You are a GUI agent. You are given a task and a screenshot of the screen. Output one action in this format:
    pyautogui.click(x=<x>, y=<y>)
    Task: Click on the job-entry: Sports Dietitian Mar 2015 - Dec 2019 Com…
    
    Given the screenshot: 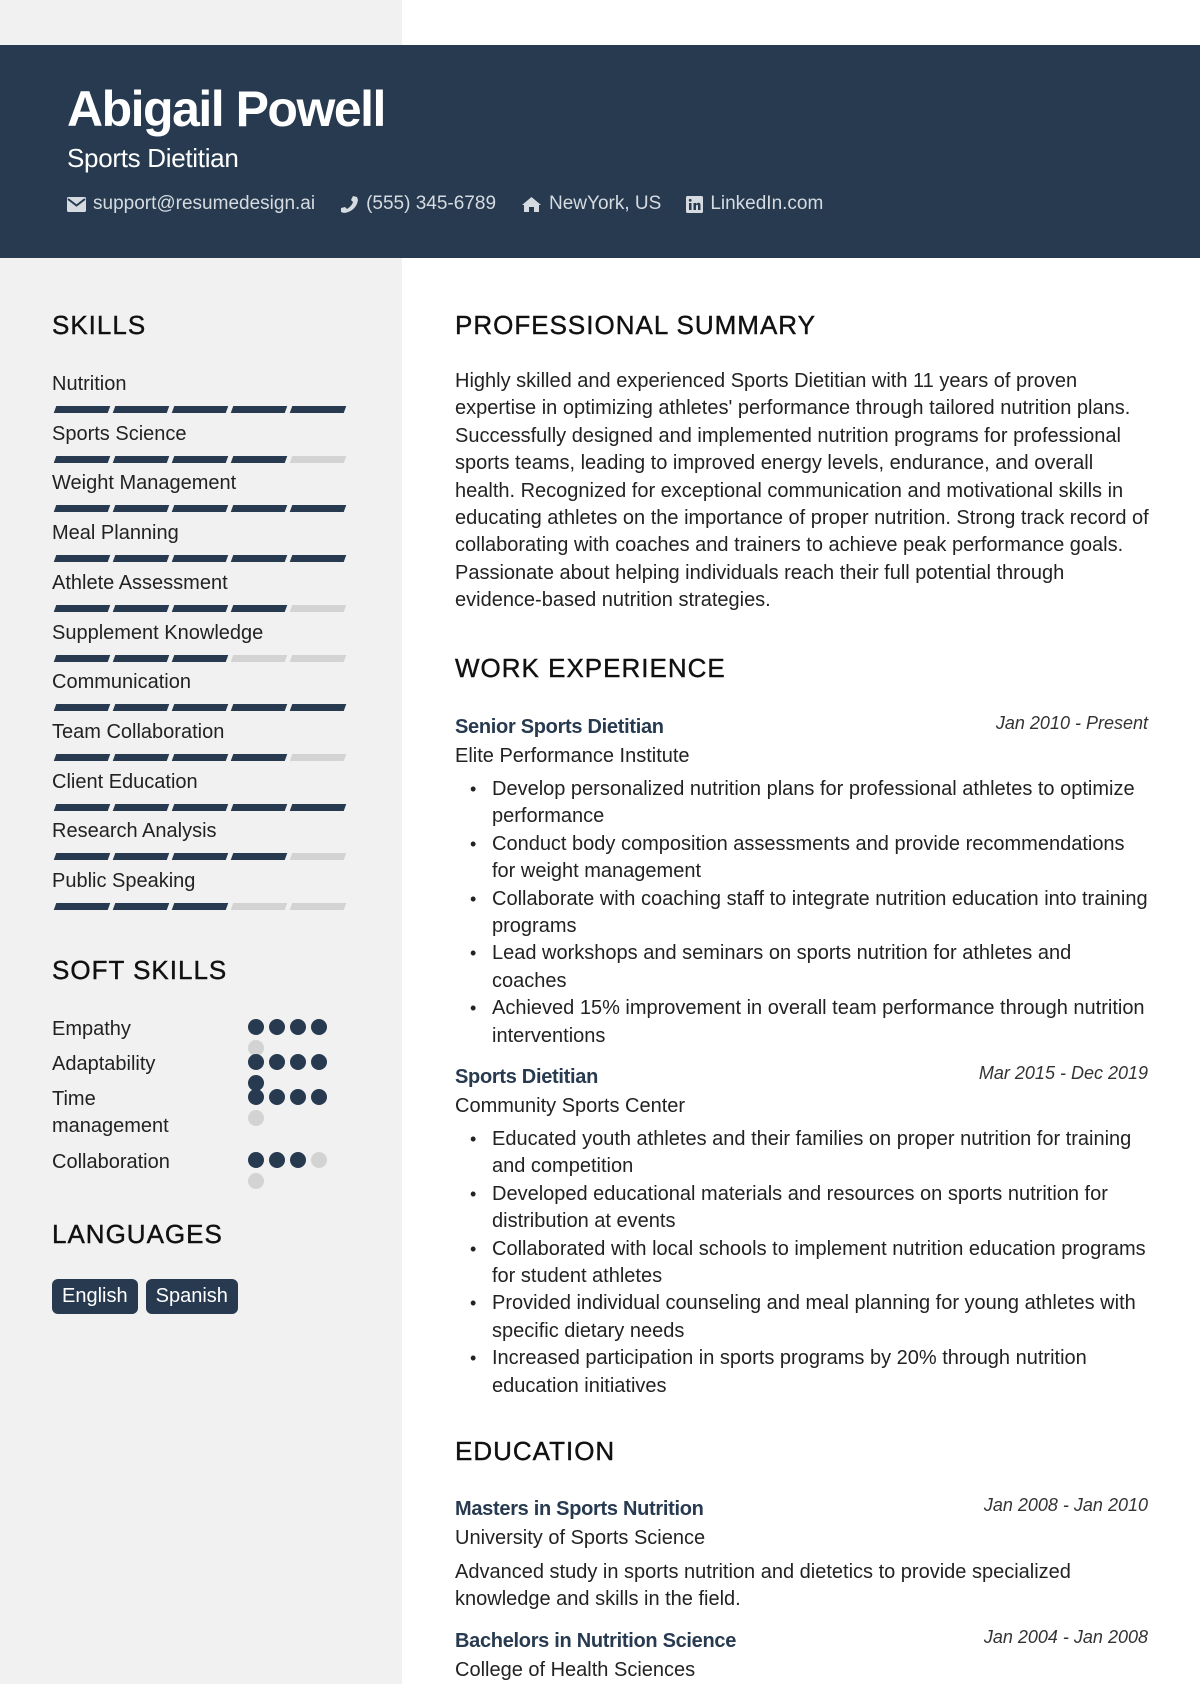 What is the action you would take?
    pyautogui.click(x=801, y=1231)
    